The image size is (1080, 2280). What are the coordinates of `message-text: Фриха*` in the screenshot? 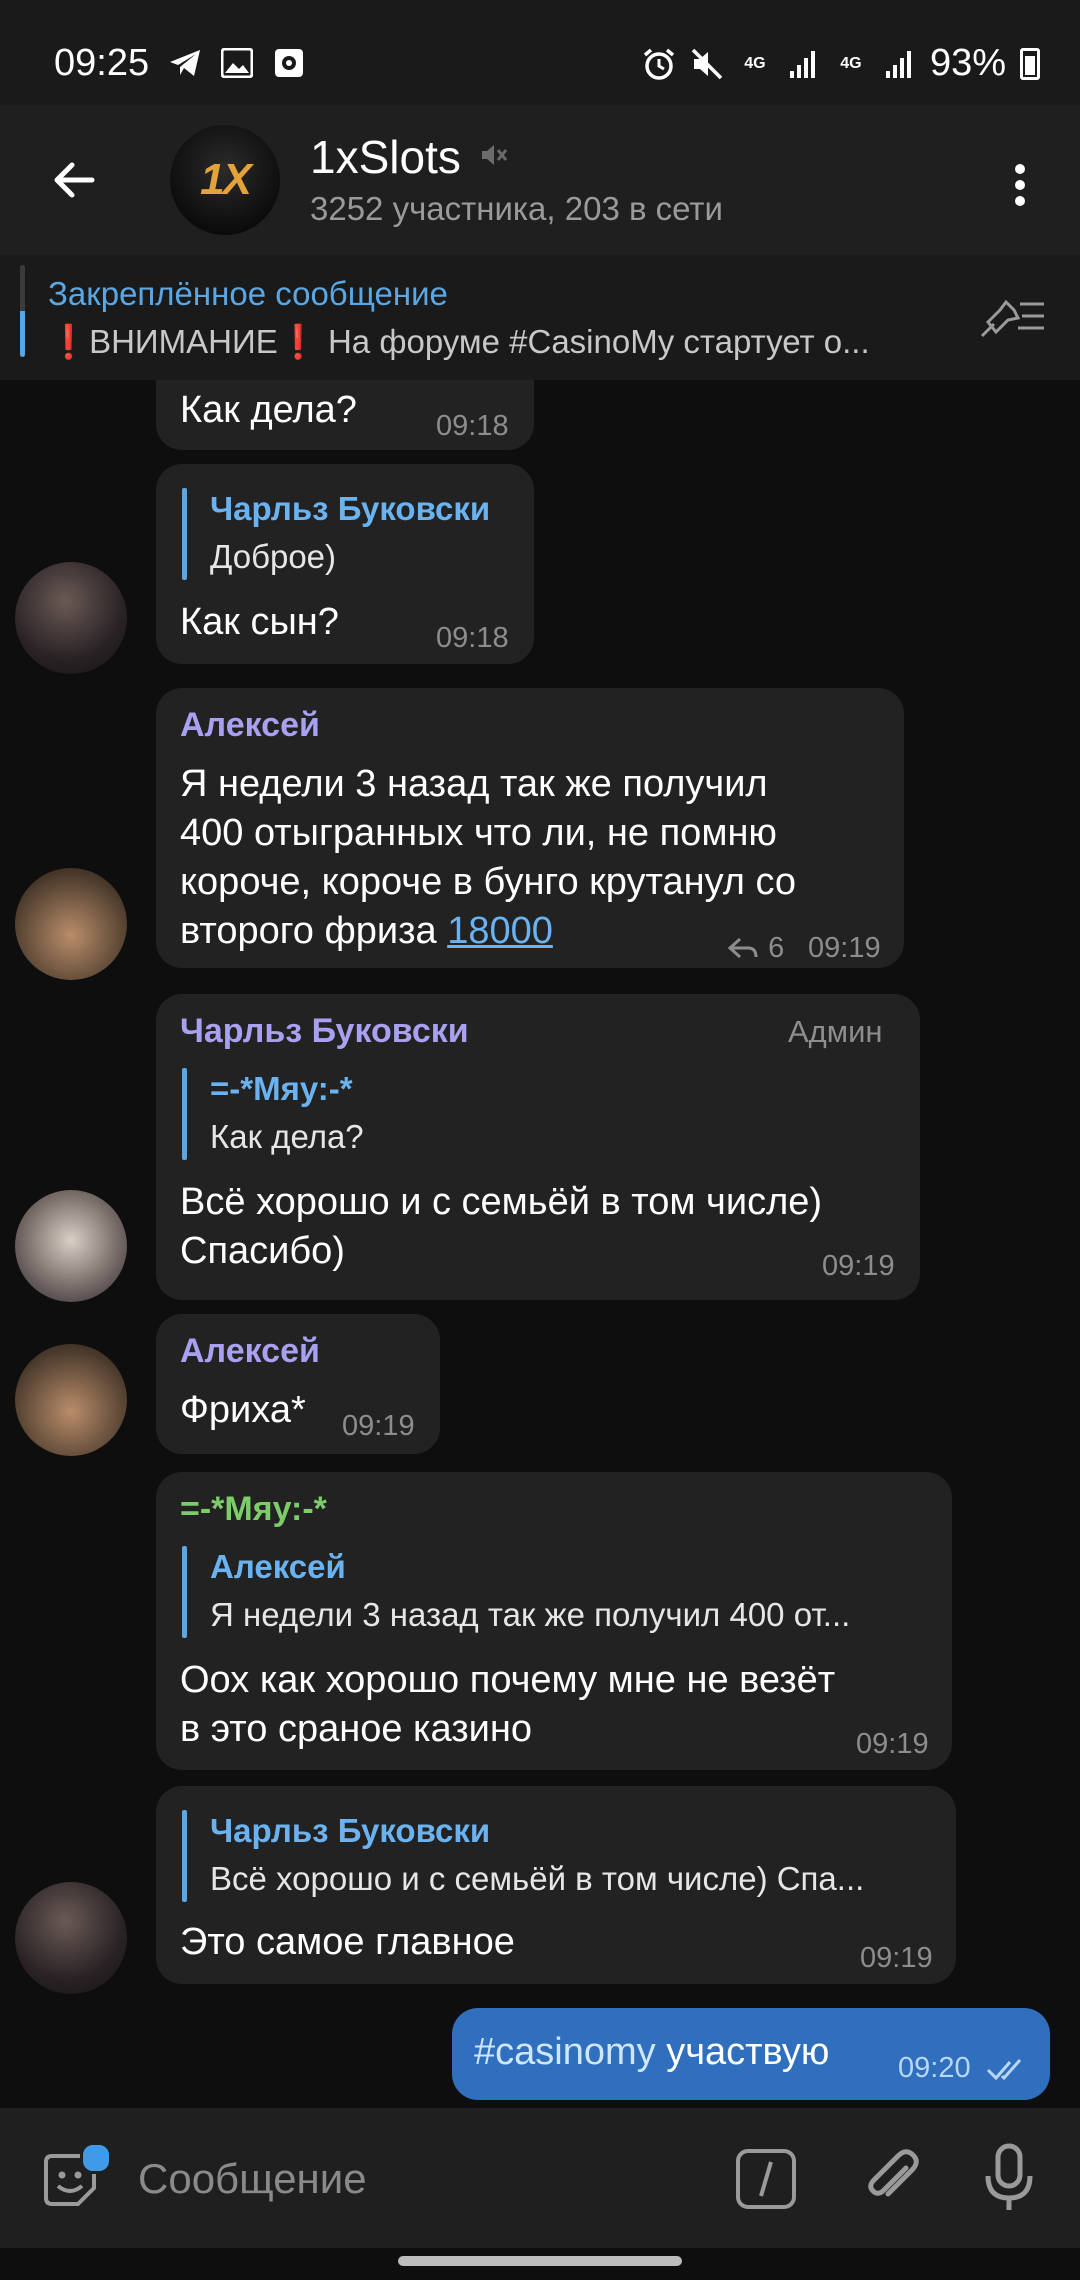 It's located at (243, 1410).